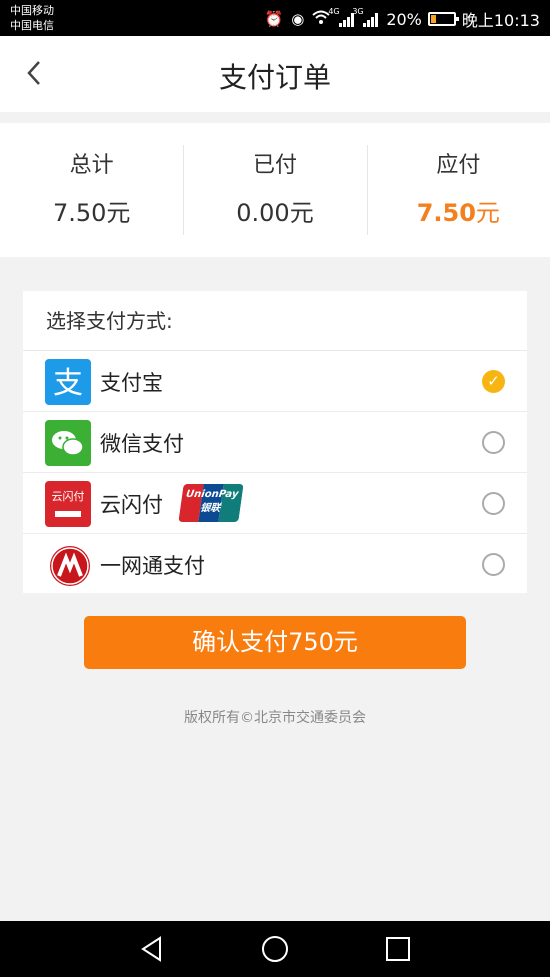 This screenshot has height=977, width=550. Describe the element at coordinates (275, 381) in the screenshot. I see `payment-option-alipay: 支 支付宝 ✓` at that location.